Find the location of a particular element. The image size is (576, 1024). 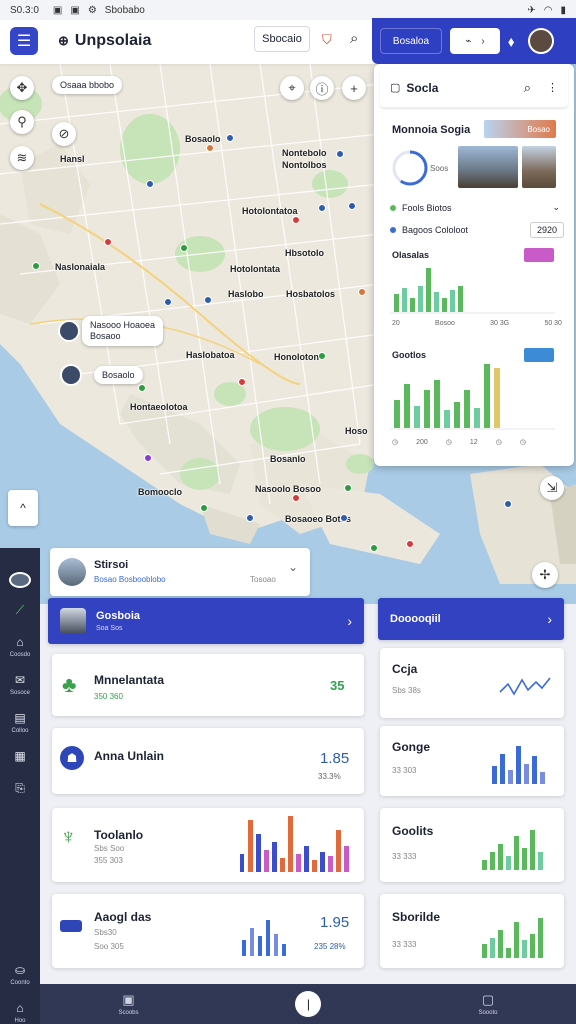

right-card: Sborilde 33 333 is located at coordinates (472, 931).